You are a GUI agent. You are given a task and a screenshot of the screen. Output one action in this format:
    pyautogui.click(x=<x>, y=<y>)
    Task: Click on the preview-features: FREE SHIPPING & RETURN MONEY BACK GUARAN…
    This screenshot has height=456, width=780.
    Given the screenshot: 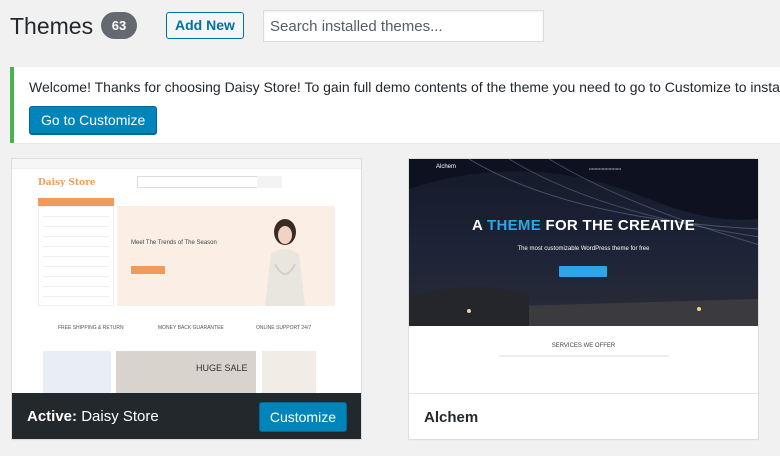 What is the action you would take?
    pyautogui.click(x=186, y=331)
    